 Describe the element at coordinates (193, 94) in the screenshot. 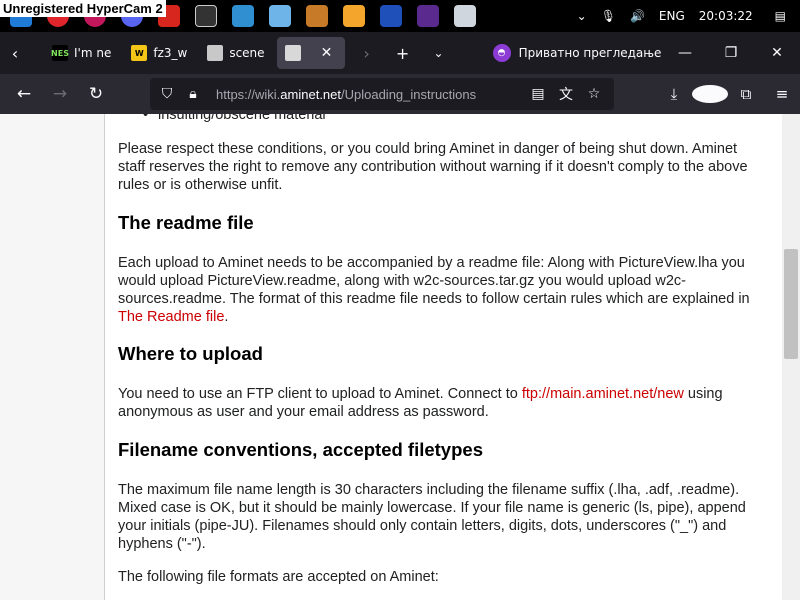

I see `lock-icon: 🔒︎` at that location.